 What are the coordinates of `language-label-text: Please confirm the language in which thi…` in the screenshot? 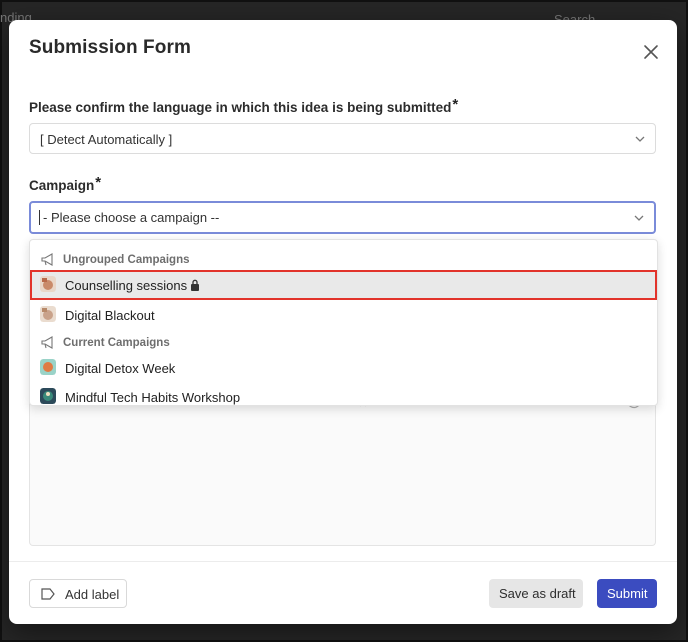 It's located at (240, 107).